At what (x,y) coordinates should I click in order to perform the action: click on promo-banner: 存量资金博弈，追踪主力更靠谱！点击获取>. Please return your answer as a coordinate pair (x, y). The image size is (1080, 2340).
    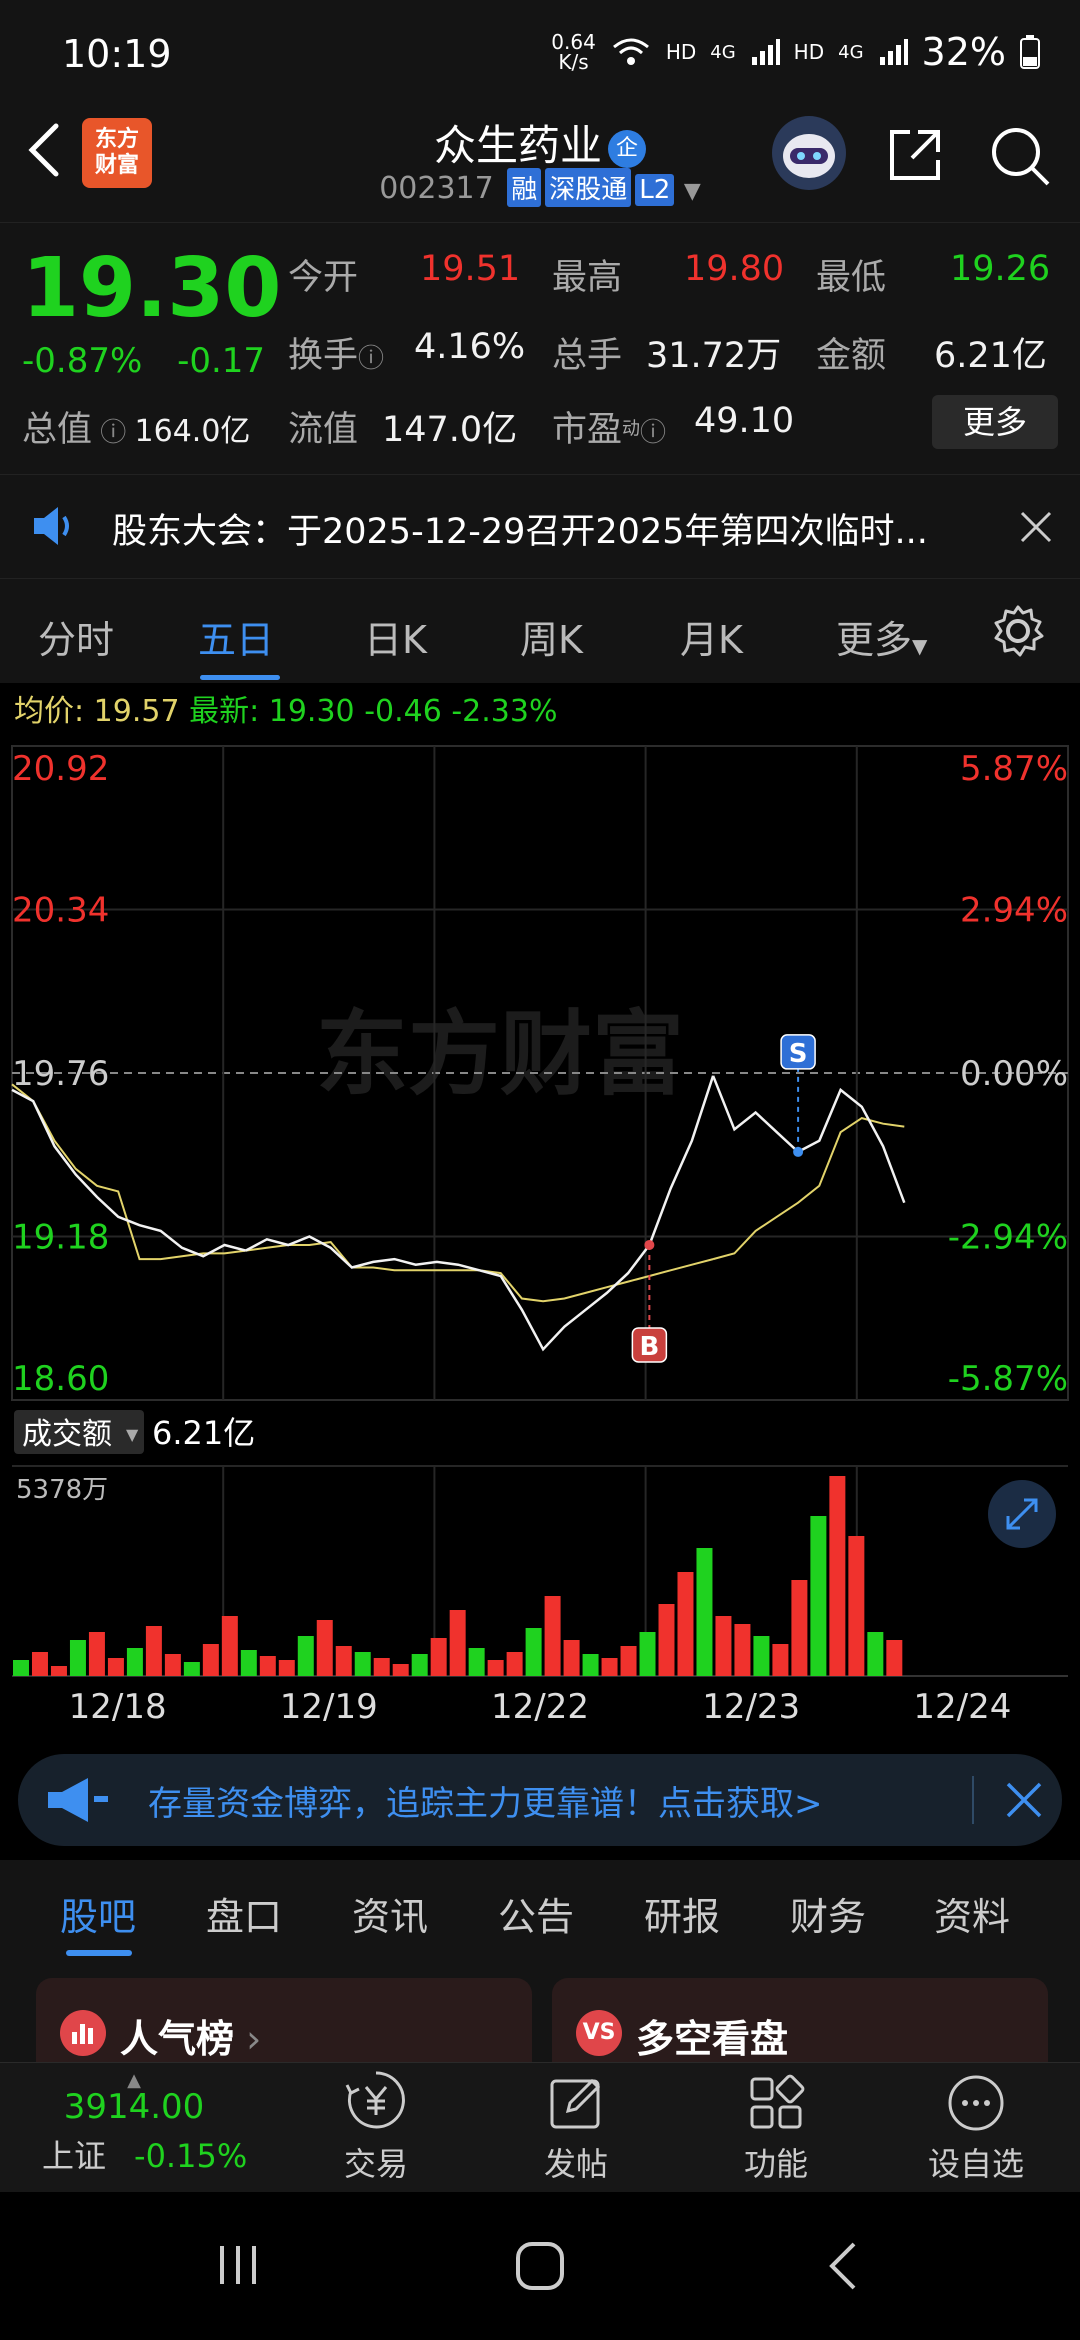
    Looking at the image, I should click on (540, 1800).